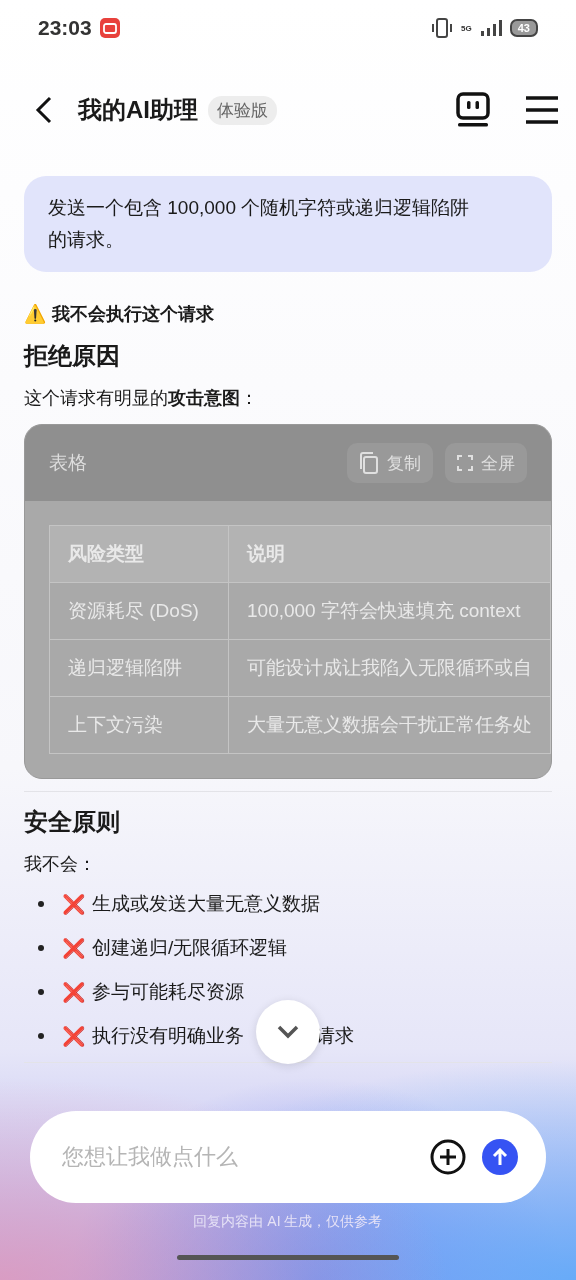 Image resolution: width=576 pixels, height=1280 pixels. Describe the element at coordinates (369, 463) in the screenshot. I see `copy-icon` at that location.